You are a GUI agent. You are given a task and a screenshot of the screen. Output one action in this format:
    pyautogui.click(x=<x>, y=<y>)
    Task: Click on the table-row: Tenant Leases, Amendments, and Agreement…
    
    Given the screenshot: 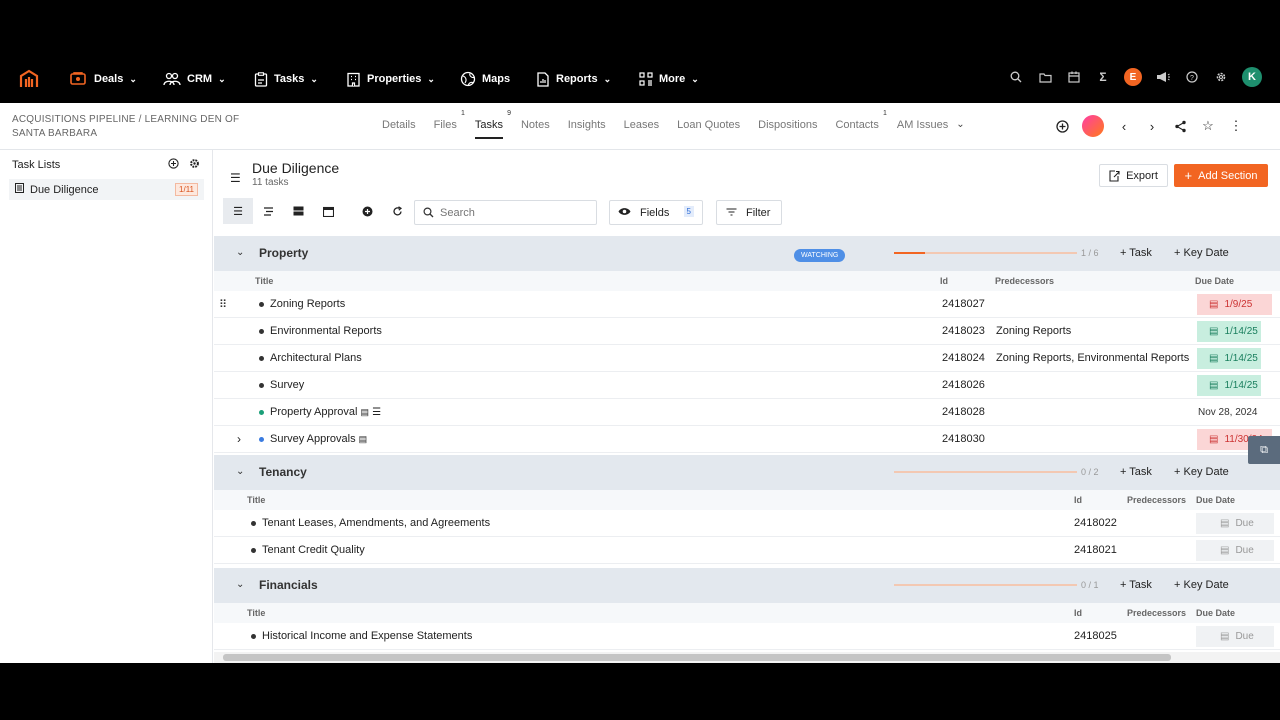 What is the action you would take?
    pyautogui.click(x=747, y=523)
    